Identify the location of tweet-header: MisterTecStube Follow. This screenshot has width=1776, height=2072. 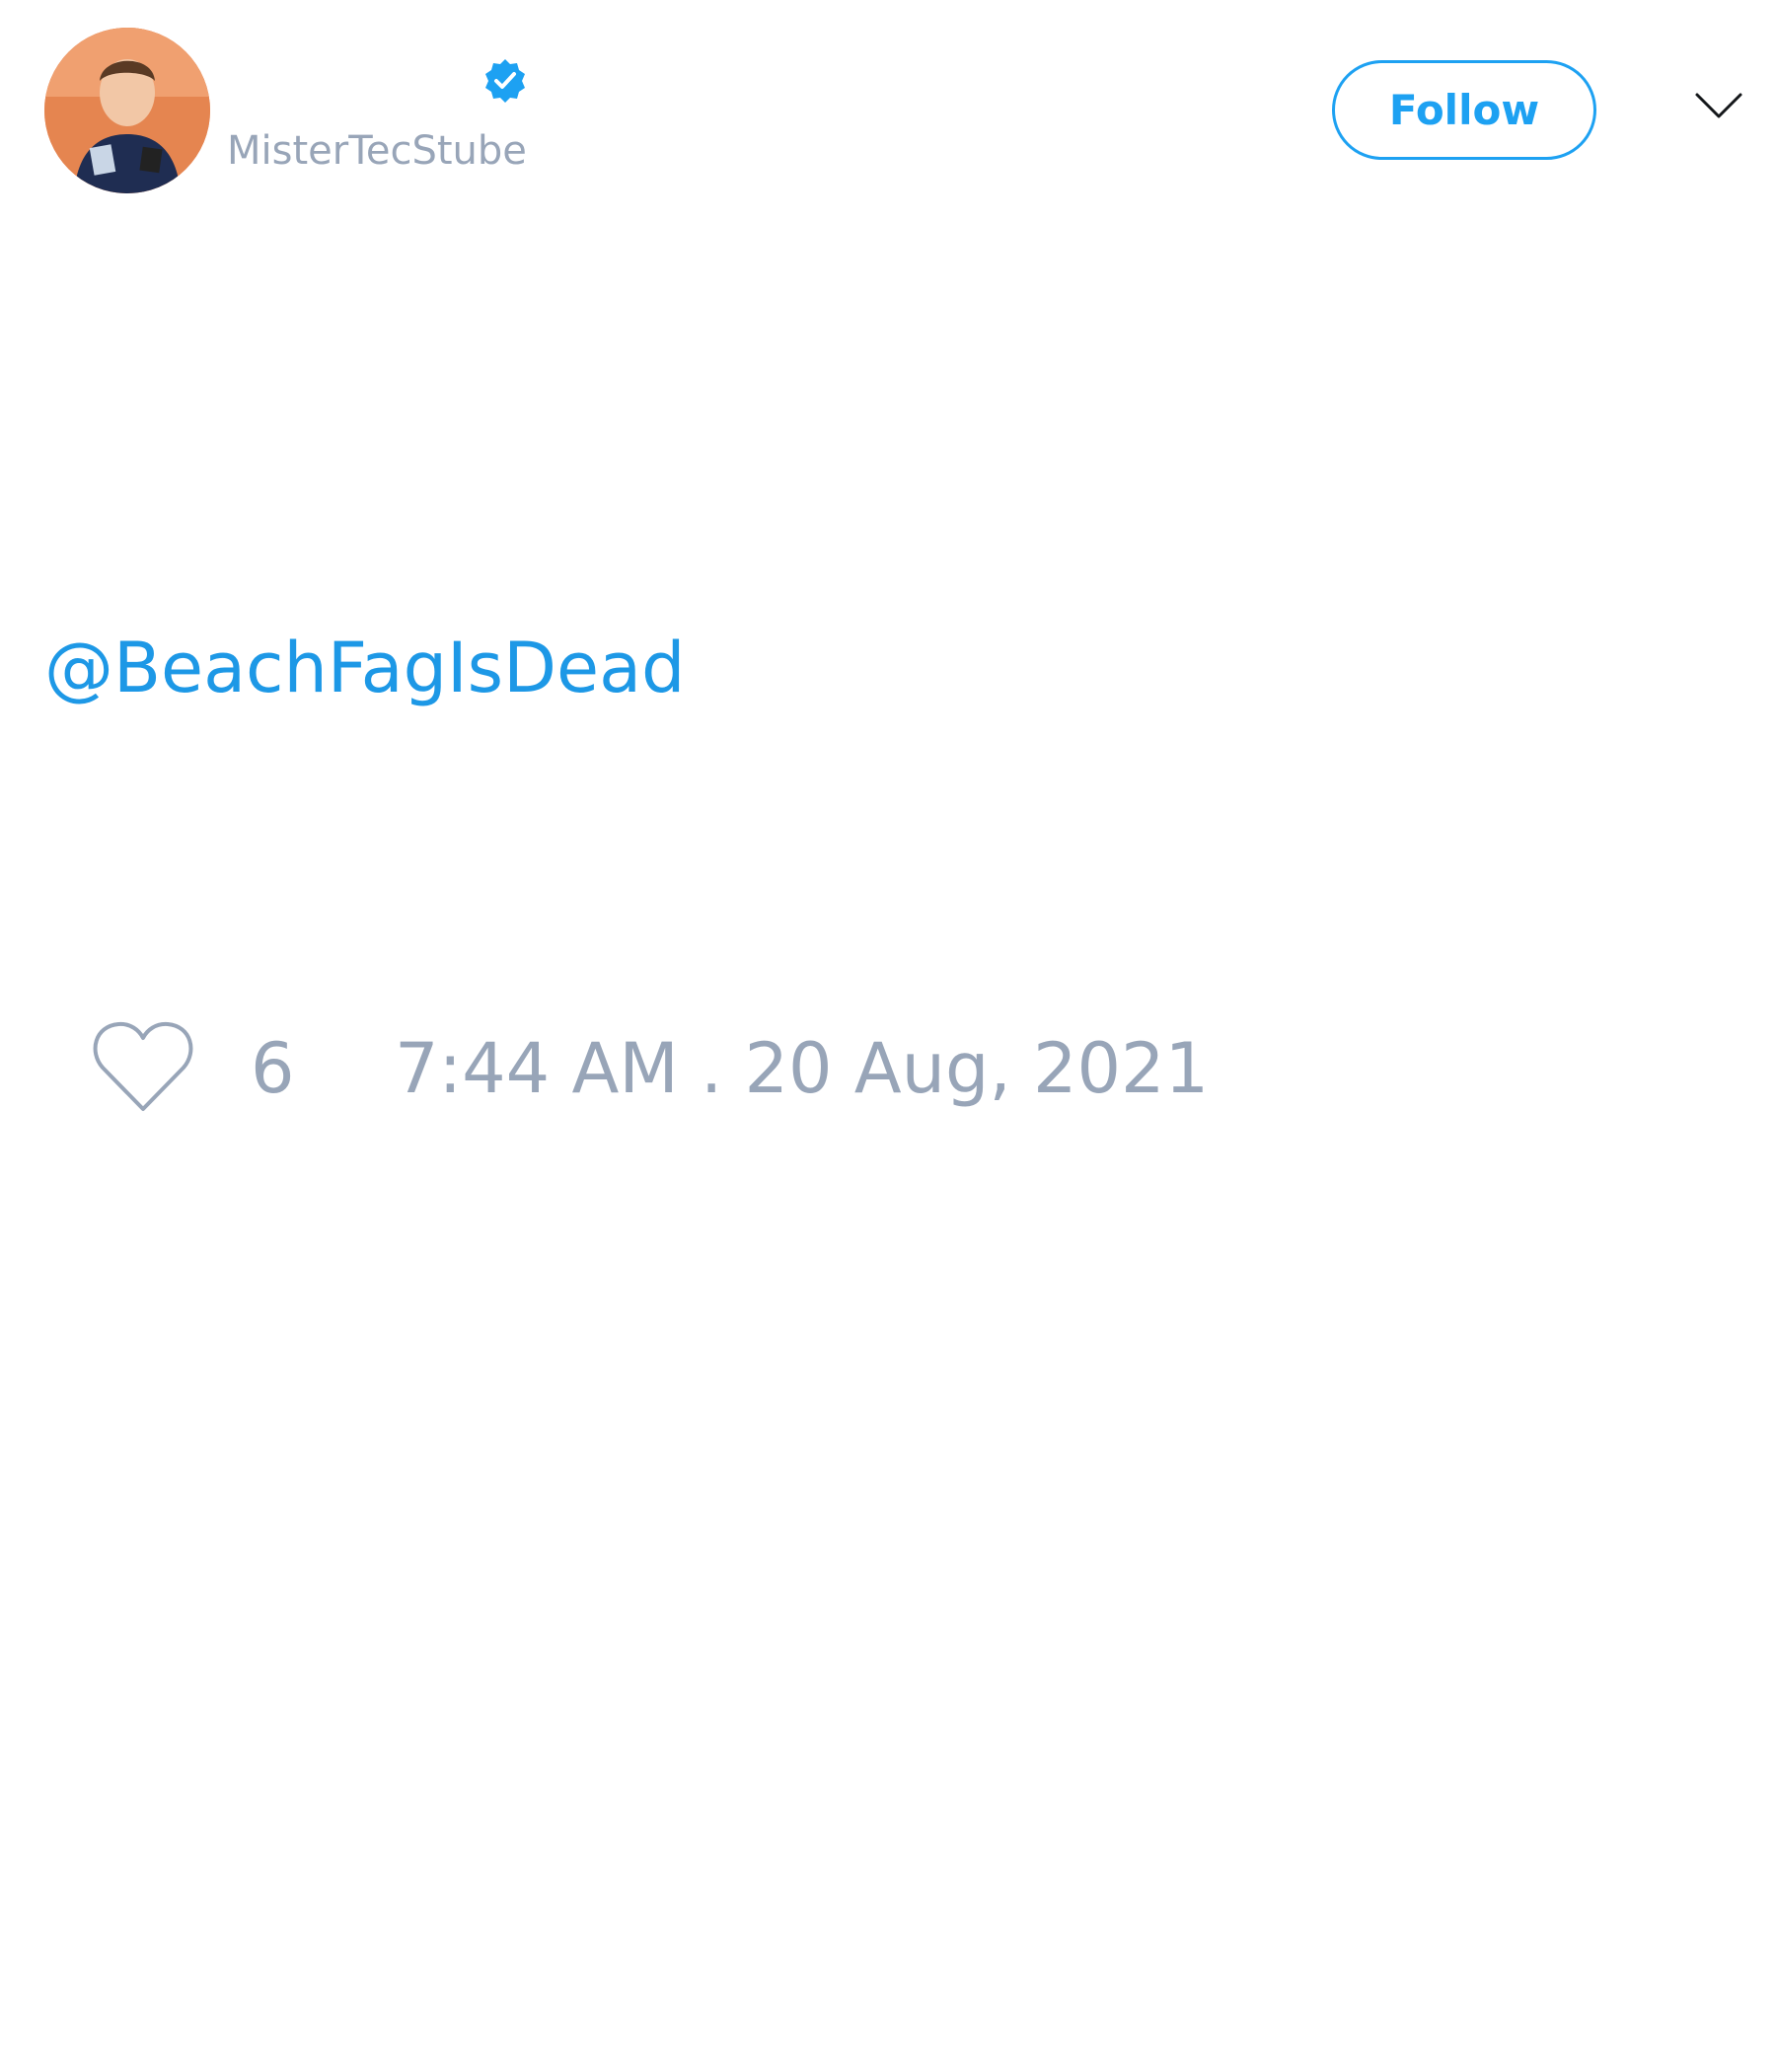
(888, 114).